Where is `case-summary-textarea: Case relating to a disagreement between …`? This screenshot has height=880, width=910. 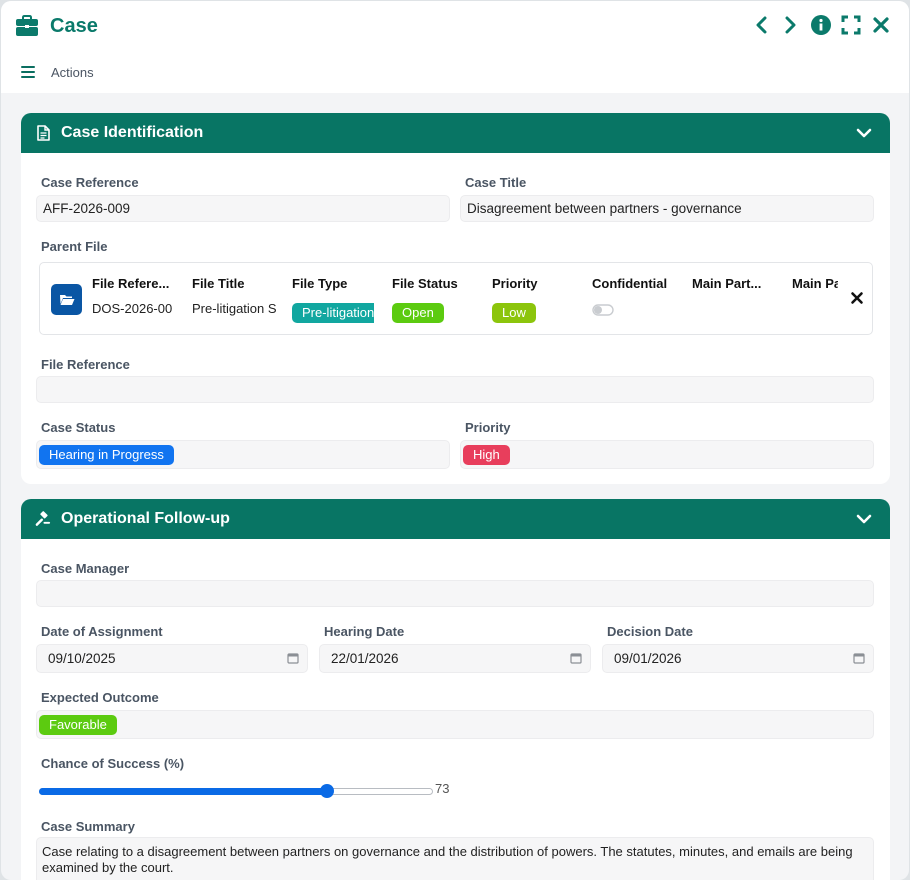 case-summary-textarea: Case relating to a disagreement between … is located at coordinates (455, 858).